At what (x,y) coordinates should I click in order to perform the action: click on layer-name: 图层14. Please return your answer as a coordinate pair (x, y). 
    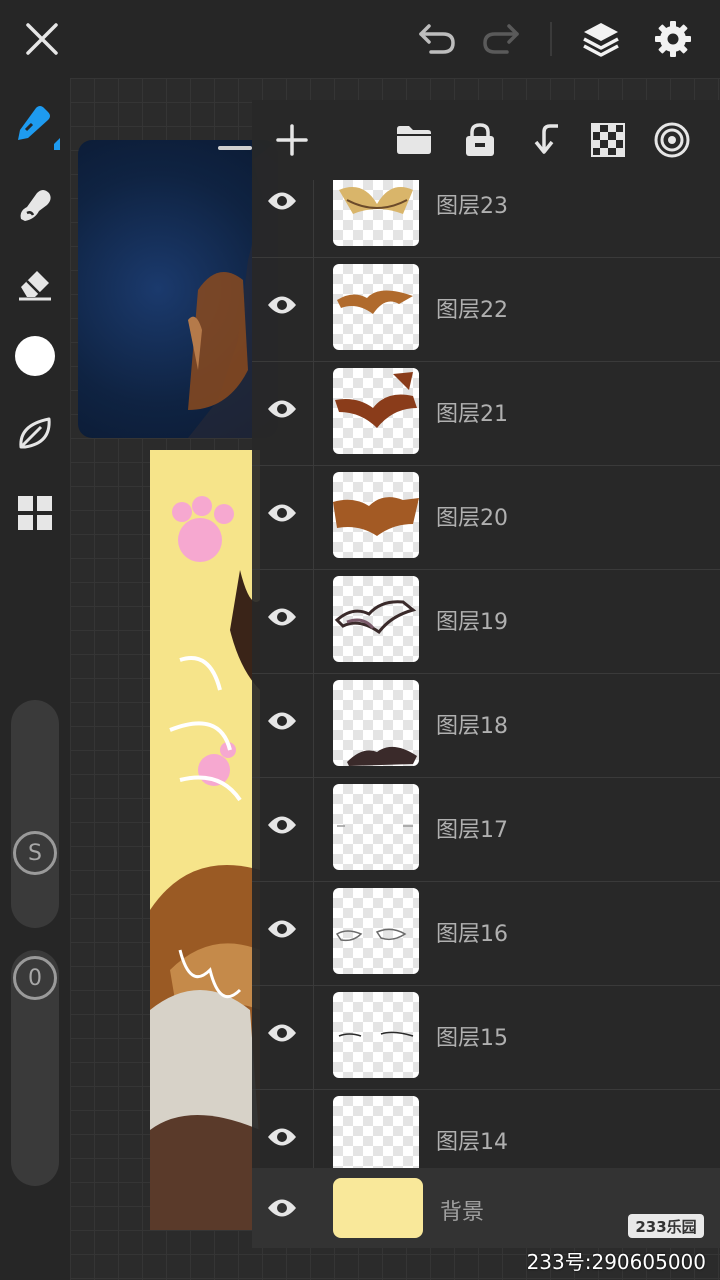
    Looking at the image, I should click on (472, 1142).